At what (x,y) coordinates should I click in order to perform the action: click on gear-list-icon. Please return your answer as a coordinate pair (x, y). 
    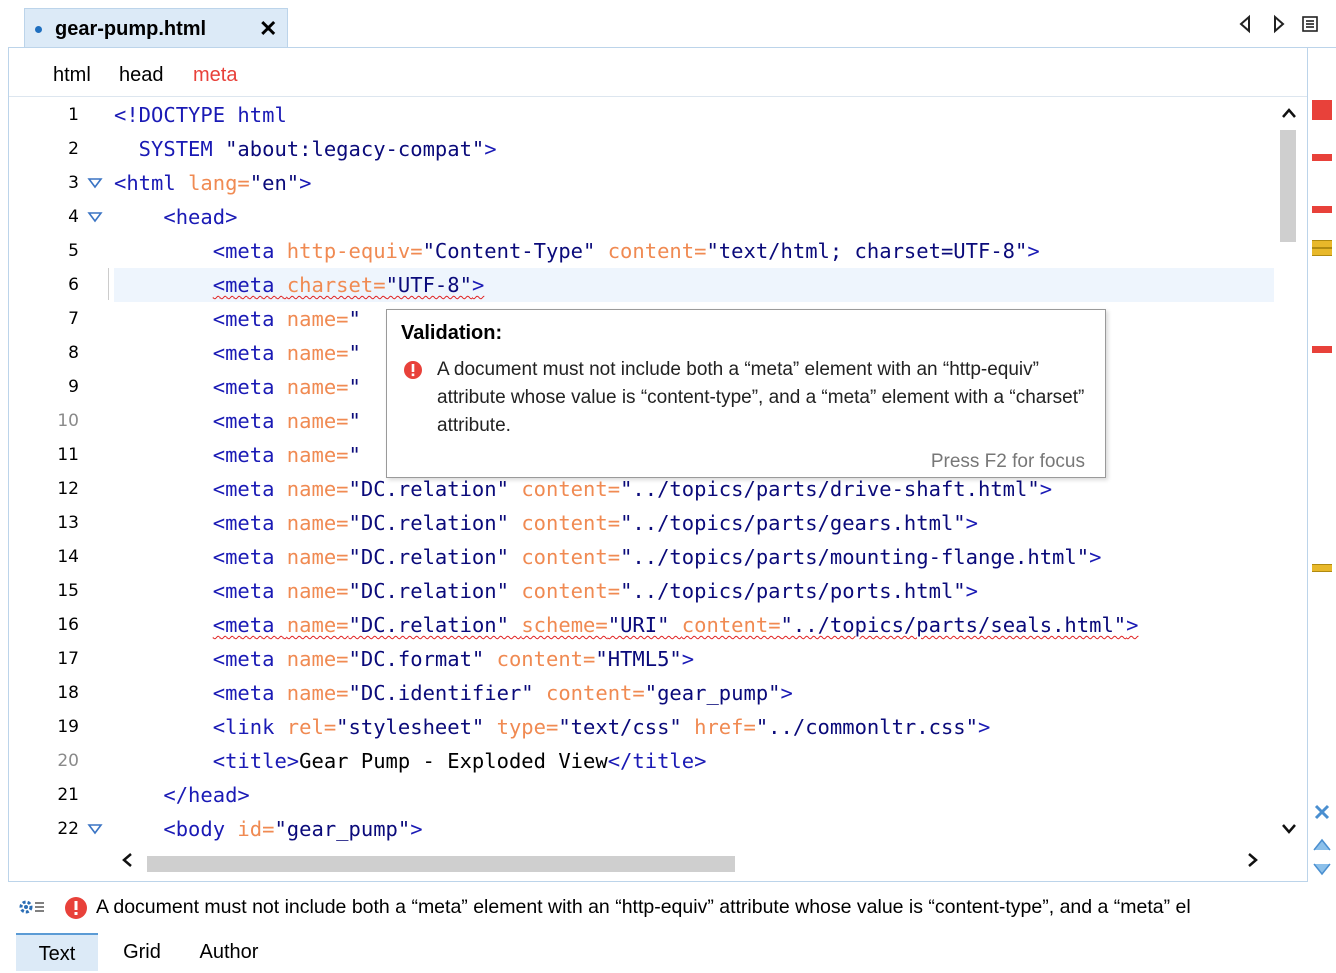
    Looking at the image, I should click on (32, 907).